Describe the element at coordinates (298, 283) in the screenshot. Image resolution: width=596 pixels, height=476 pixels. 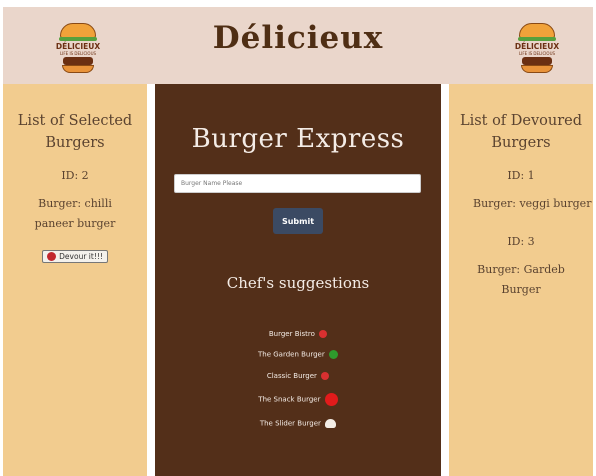
I see `chef-suggestions-title: Chef's suggestions` at that location.